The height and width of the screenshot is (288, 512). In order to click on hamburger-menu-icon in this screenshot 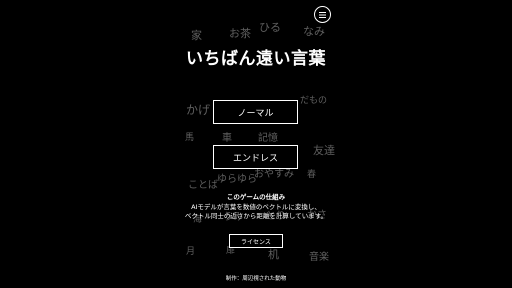, I will do `click(322, 14)`.